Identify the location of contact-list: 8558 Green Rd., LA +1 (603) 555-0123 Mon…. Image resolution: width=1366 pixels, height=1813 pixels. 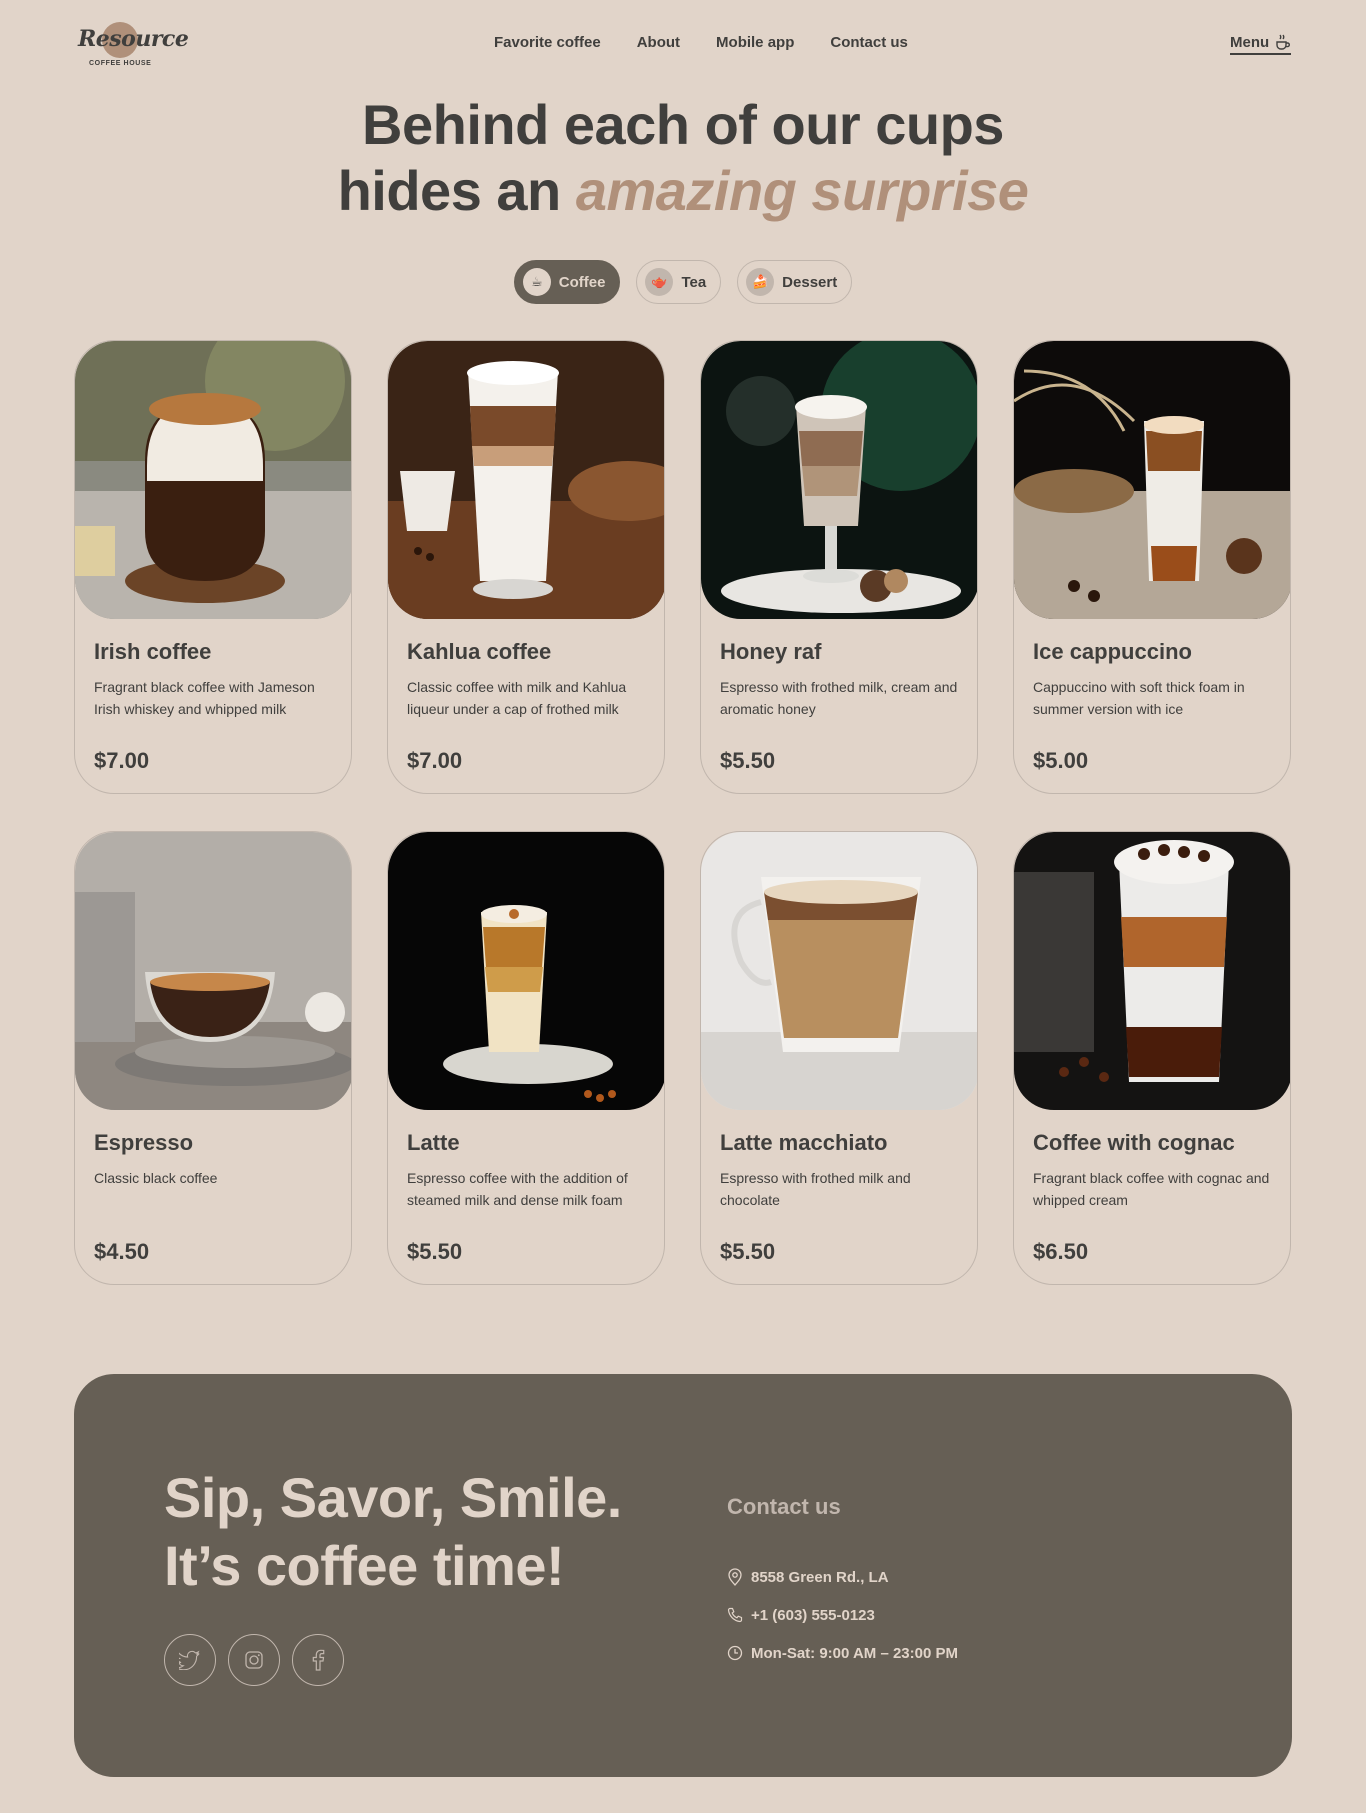
(842, 1615).